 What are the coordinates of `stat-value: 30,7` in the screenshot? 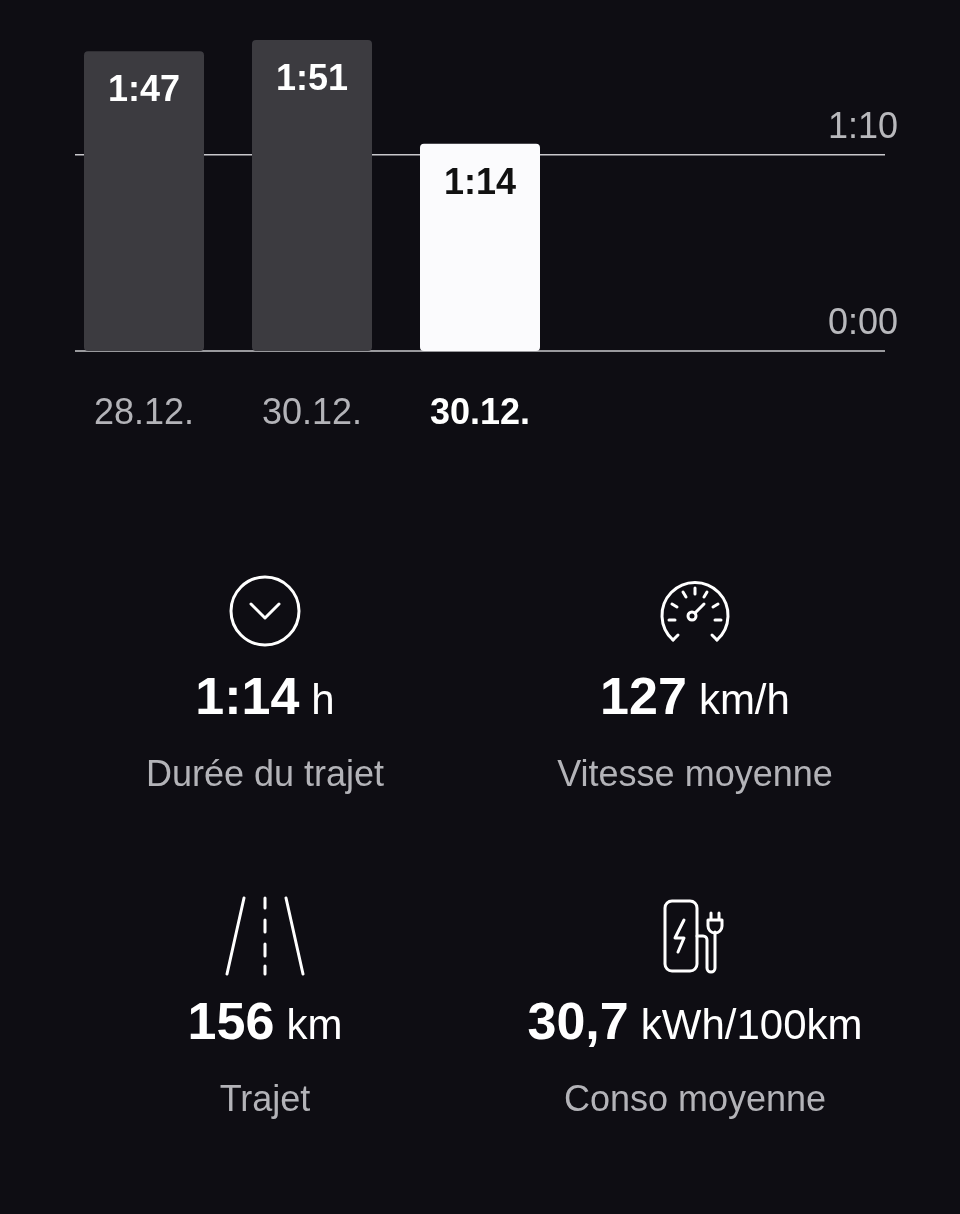 It's located at (578, 1021).